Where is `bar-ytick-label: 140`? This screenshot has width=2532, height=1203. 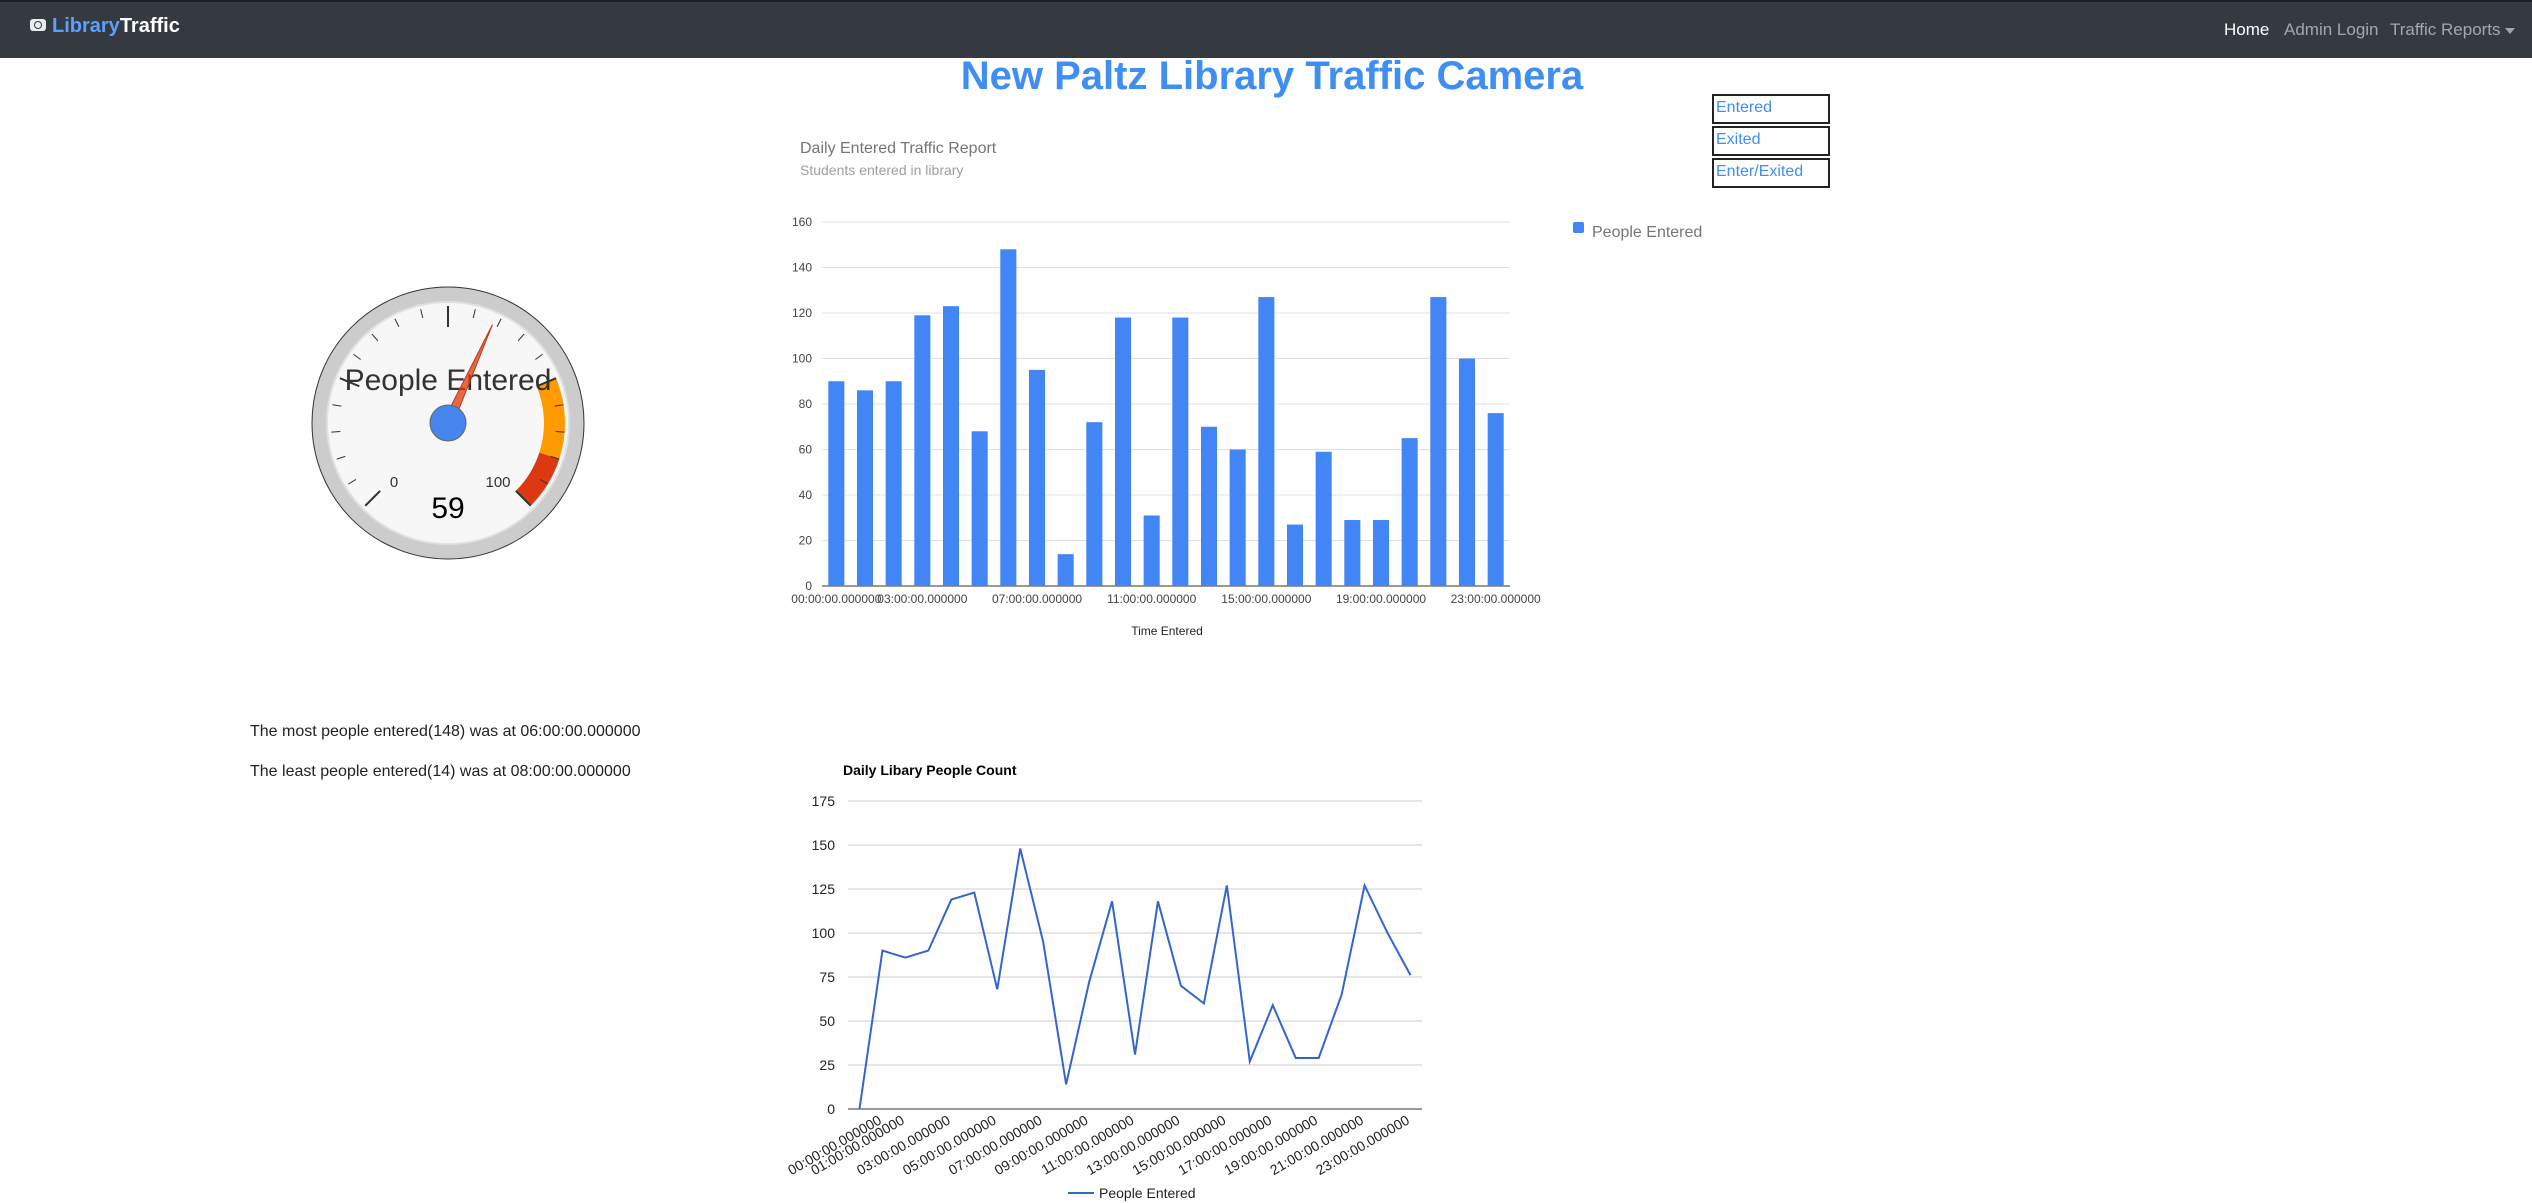 bar-ytick-label: 140 is located at coordinates (802, 268).